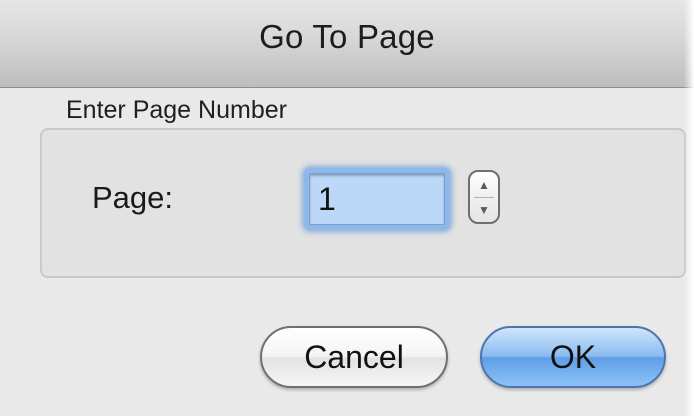 This screenshot has width=694, height=416. Describe the element at coordinates (347, 36) in the screenshot. I see `dialog-title: Go To Page` at that location.